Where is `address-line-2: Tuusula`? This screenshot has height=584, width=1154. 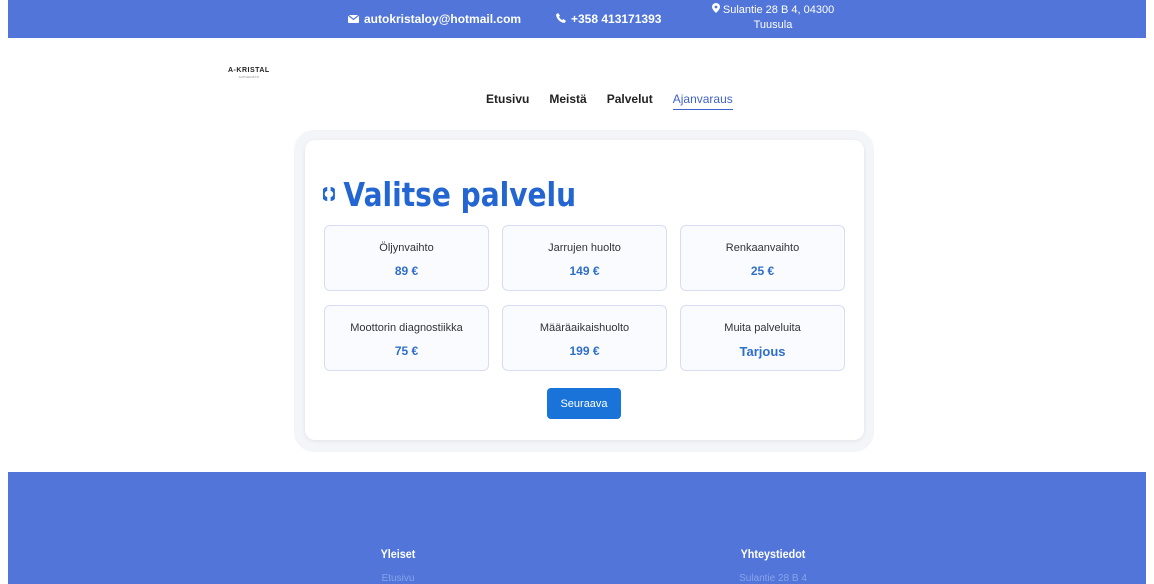
address-line-2: Tuusula is located at coordinates (773, 25).